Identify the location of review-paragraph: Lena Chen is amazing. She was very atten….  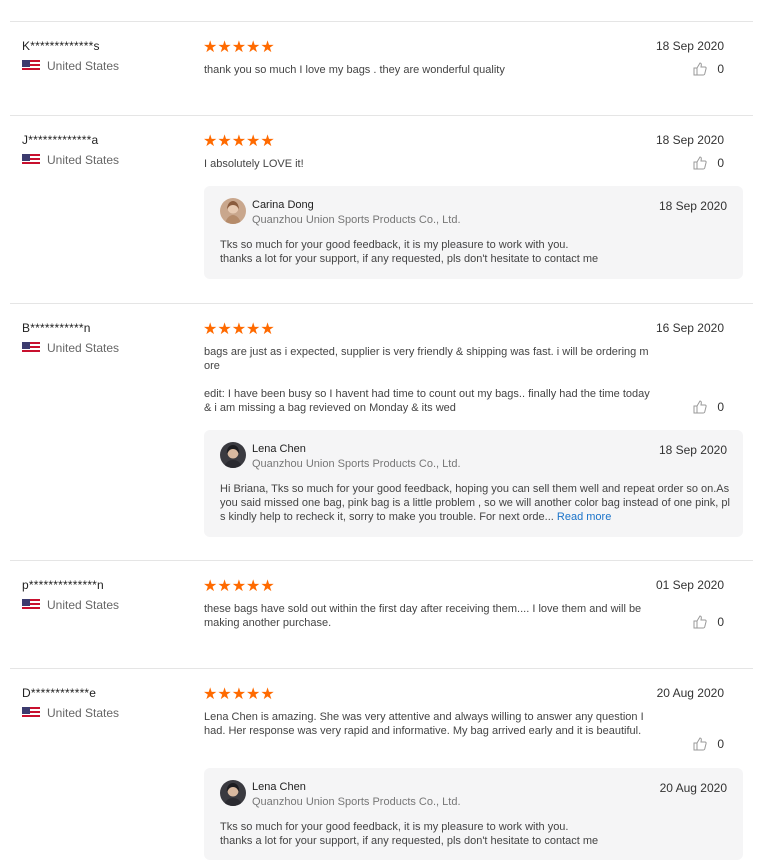
(424, 724).